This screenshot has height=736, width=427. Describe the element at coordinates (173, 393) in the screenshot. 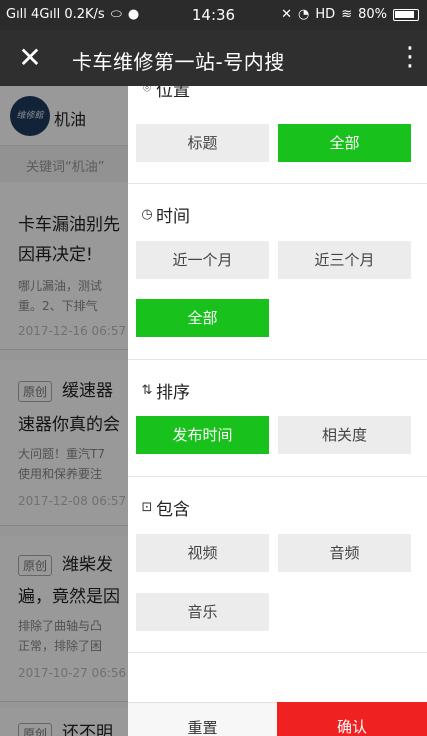

I see `section-title: 排序` at that location.